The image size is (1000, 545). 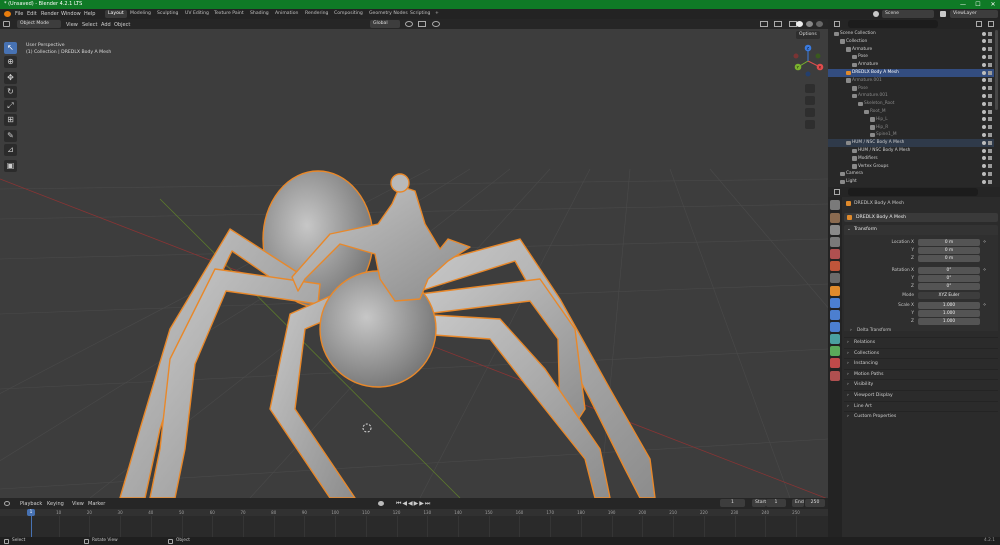 I want to click on tab-compositing: Compositing, so click(x=348, y=14).